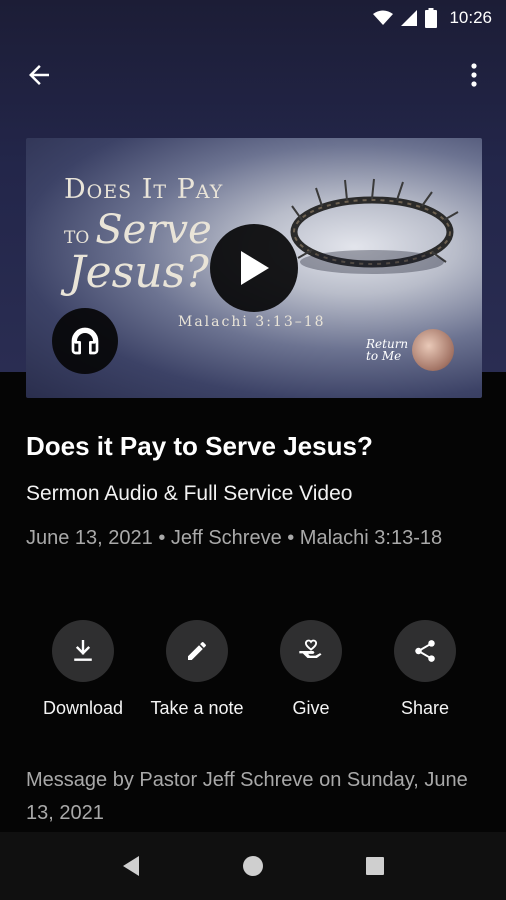 The image size is (506, 900). What do you see at coordinates (144, 189) in the screenshot?
I see `artwork-title-line1: Does It Pay` at bounding box center [144, 189].